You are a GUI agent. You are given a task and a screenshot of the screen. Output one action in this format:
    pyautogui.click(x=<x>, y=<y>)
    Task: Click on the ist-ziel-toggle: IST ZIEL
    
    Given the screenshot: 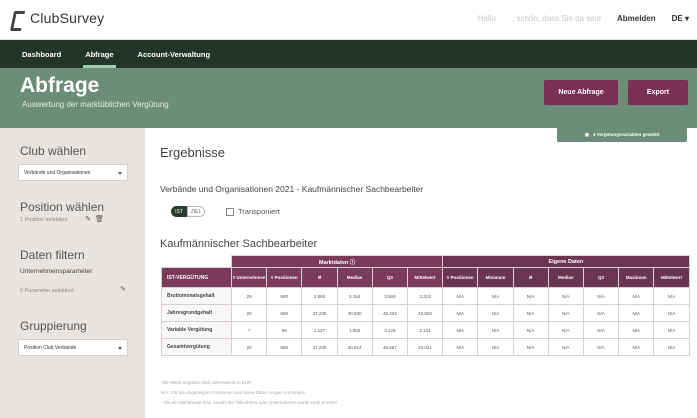 What is the action you would take?
    pyautogui.click(x=188, y=211)
    